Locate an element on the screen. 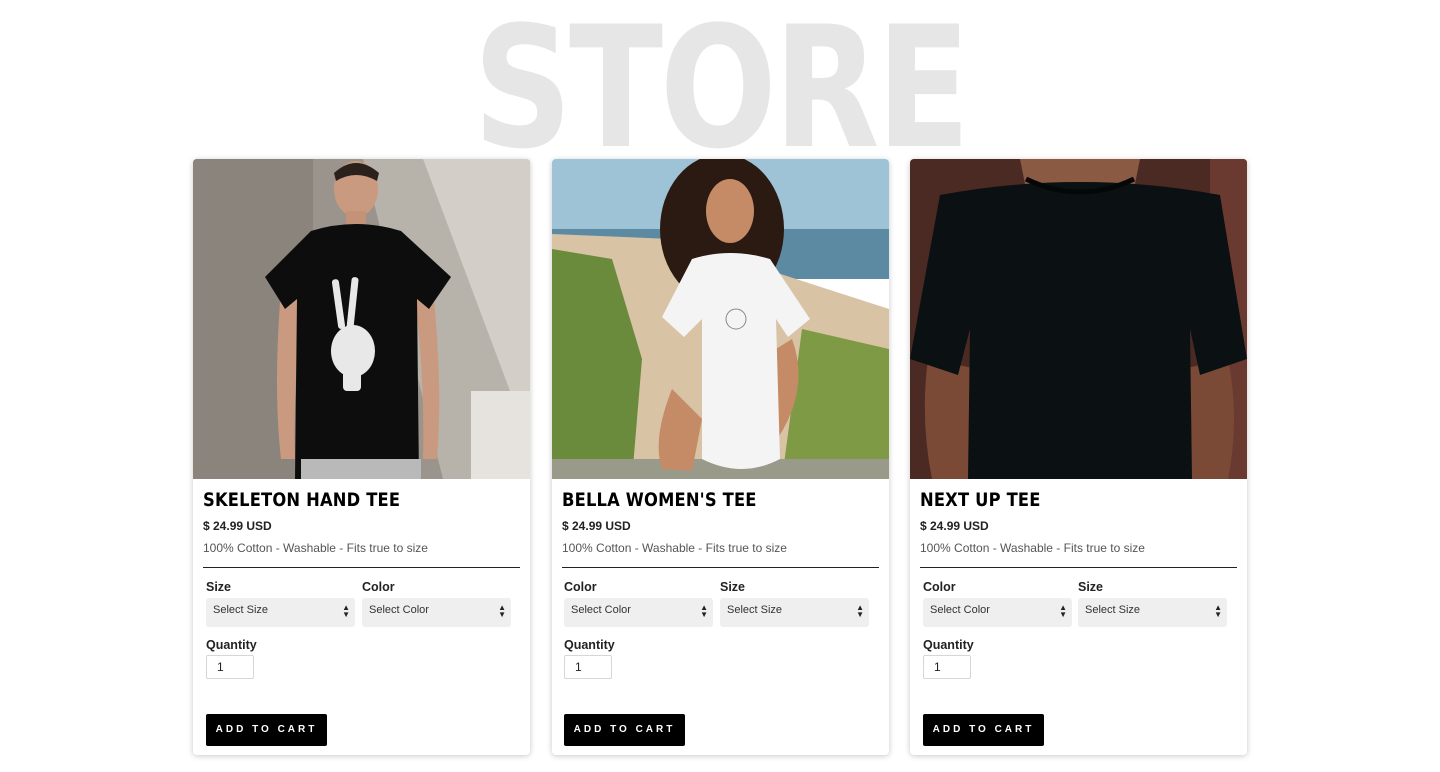  product-title: SKELETON HAND TEE is located at coordinates (301, 500).